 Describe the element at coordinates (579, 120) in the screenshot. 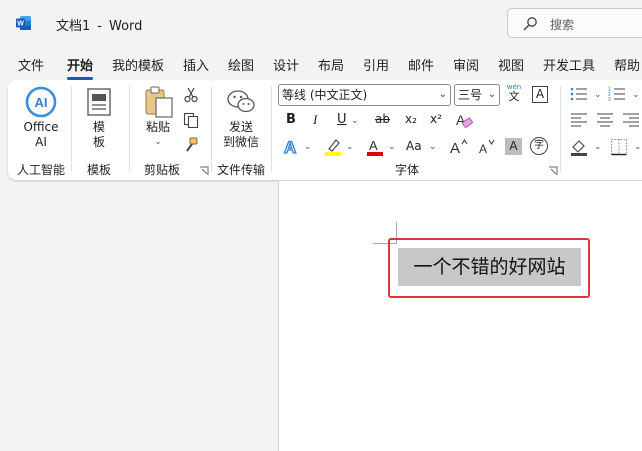

I see `align-left-icon` at that location.